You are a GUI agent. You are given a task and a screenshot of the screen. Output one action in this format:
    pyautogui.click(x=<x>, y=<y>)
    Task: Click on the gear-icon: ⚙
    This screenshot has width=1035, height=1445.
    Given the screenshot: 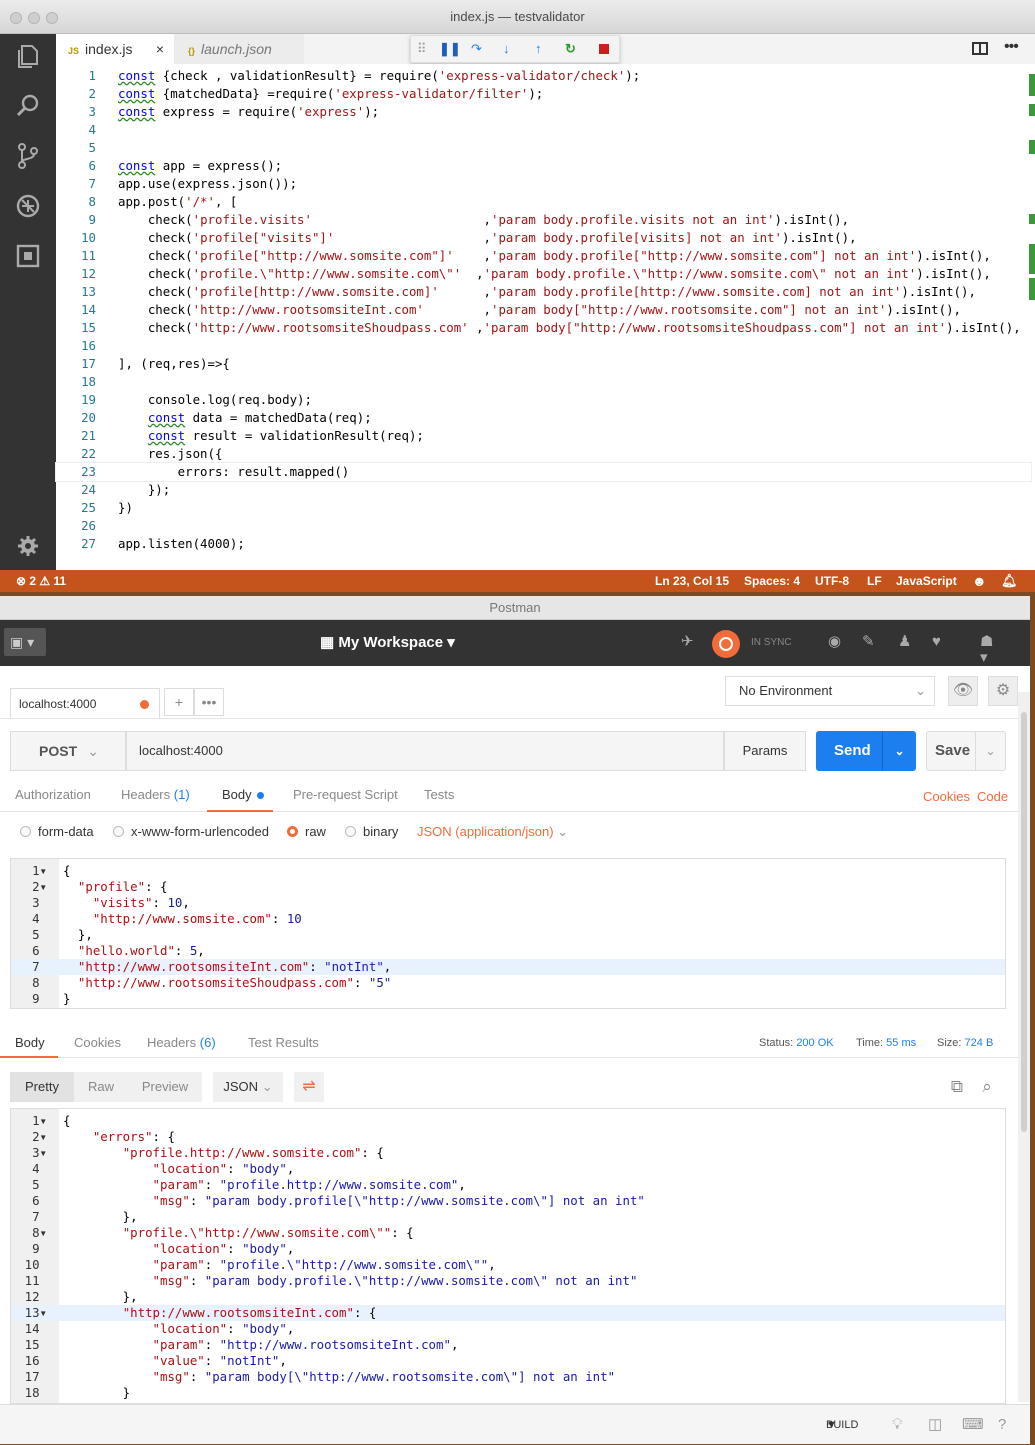 What is the action you would take?
    pyautogui.click(x=1003, y=691)
    